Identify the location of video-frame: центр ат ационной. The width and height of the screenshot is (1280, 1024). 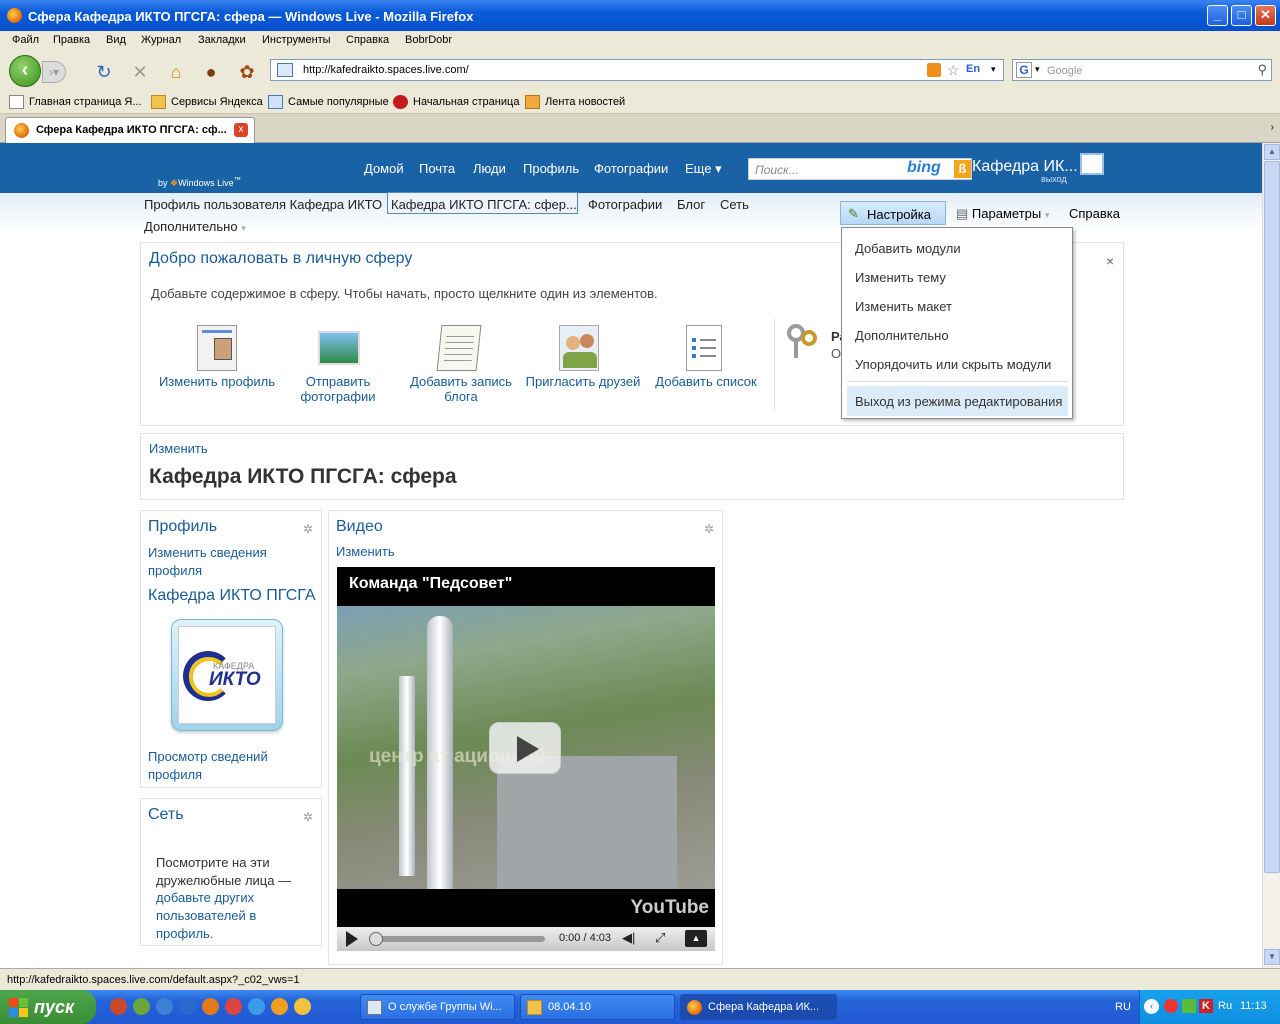
(526, 747).